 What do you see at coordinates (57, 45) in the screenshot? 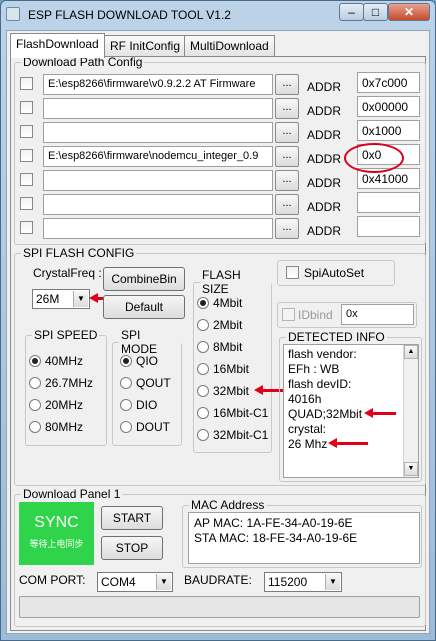
I see `tab-flashdownload: FlashDownload` at bounding box center [57, 45].